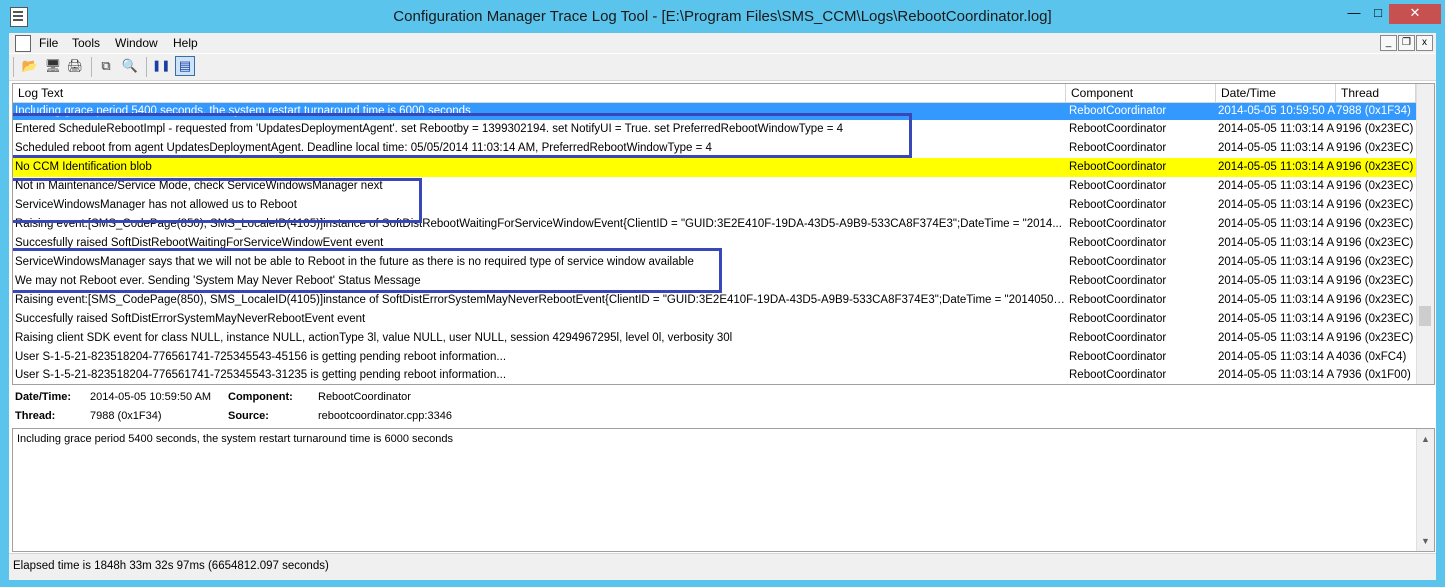 This screenshot has height=587, width=1445. What do you see at coordinates (136, 43) in the screenshot?
I see `menu-window: Window` at bounding box center [136, 43].